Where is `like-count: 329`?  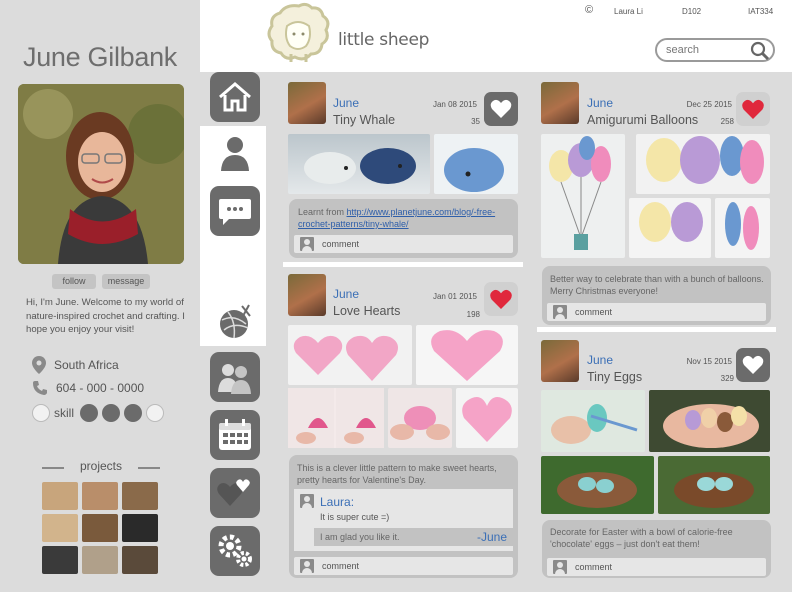
like-count: 329 is located at coordinates (727, 378).